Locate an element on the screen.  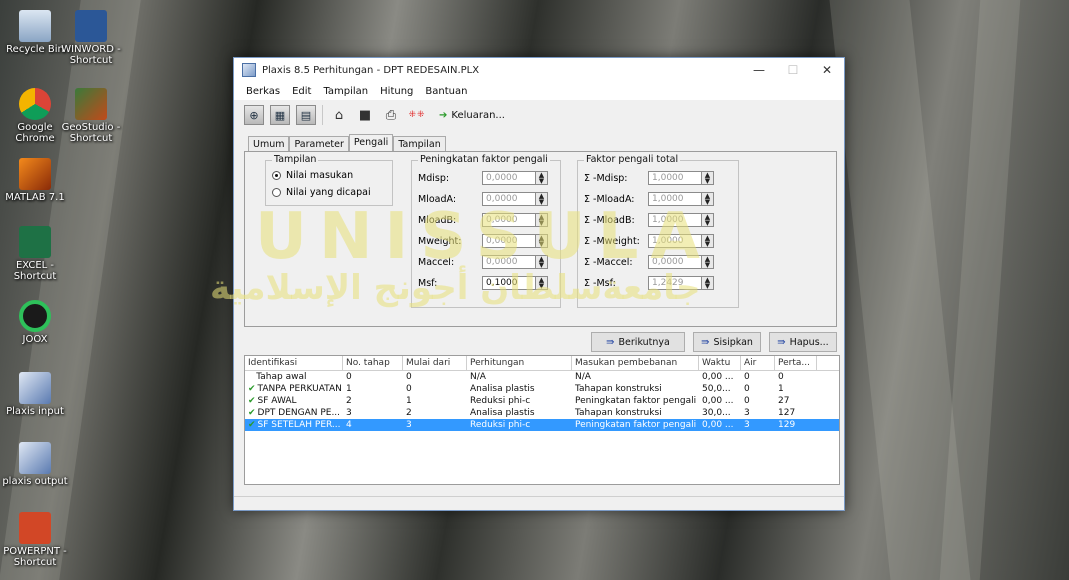
desktop-icon-matlab: MATLAB 7.1 is located at coordinates (35, 180).